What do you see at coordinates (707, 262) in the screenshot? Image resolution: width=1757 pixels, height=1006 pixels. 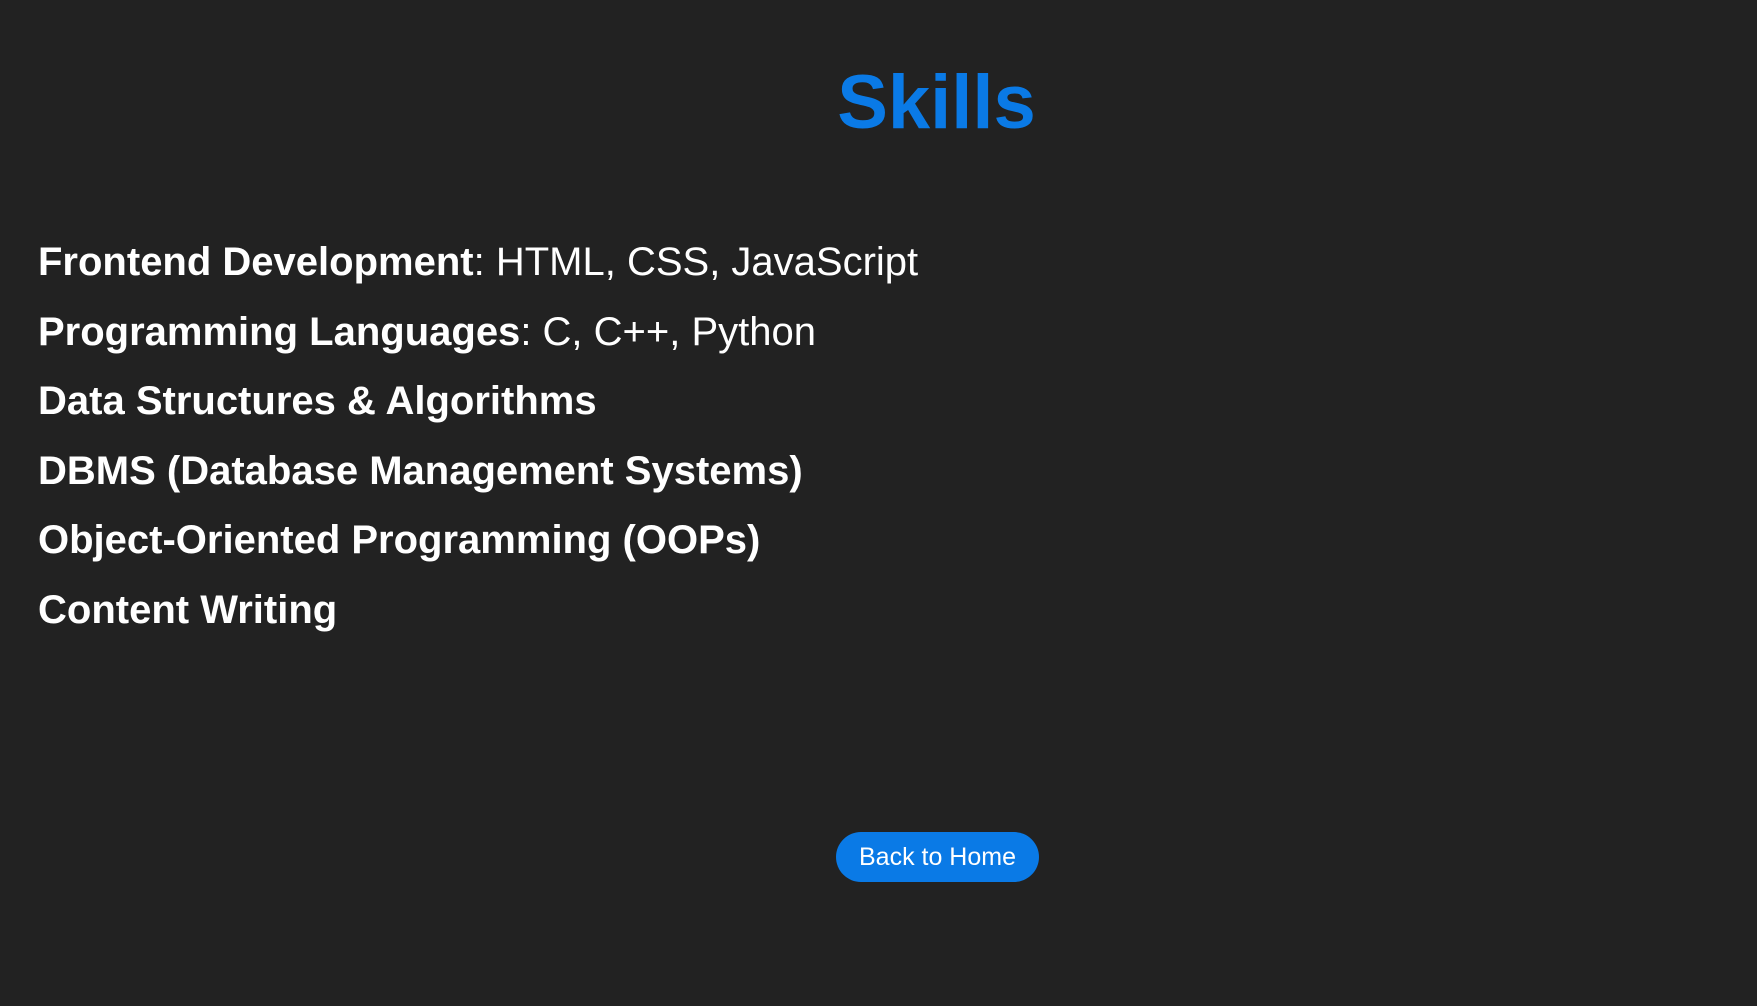 I see `skill-detail: HTML, CSS, JavaScript` at bounding box center [707, 262].